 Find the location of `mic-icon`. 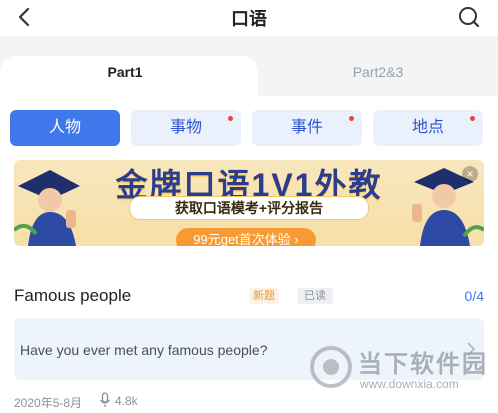

mic-icon is located at coordinates (105, 399).